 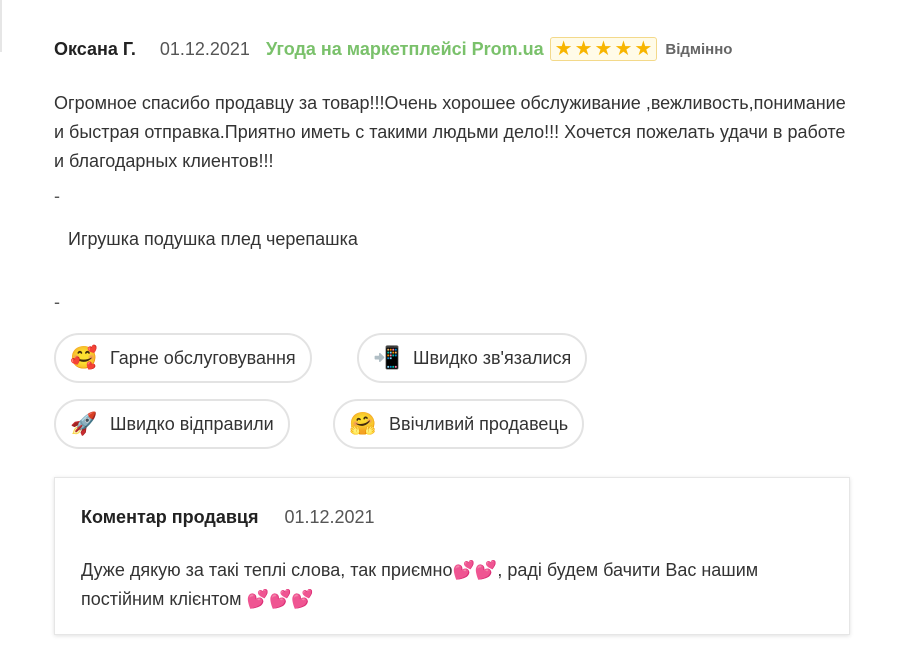 I want to click on tag-label: Гарне обслуговування, so click(x=203, y=357).